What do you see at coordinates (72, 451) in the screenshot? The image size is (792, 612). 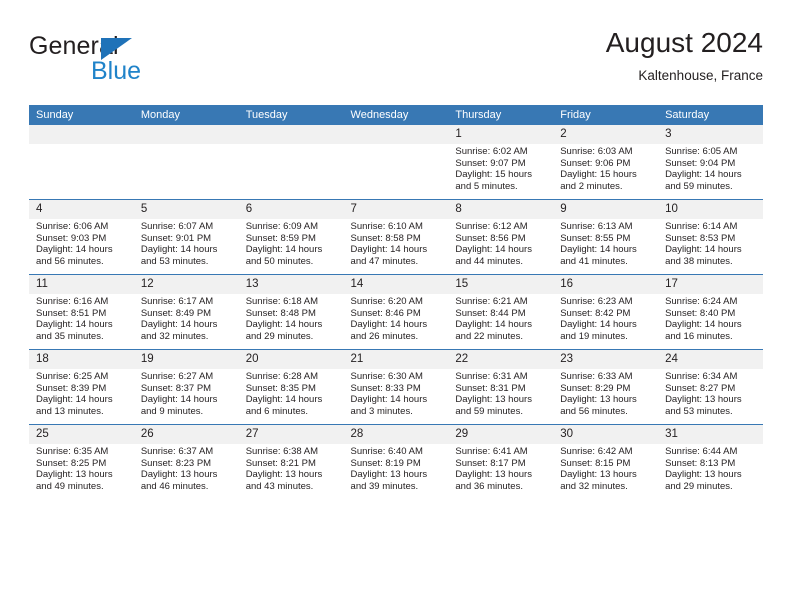 I see `detail-sunrise: Sunrise: 6:35 AM` at bounding box center [72, 451].